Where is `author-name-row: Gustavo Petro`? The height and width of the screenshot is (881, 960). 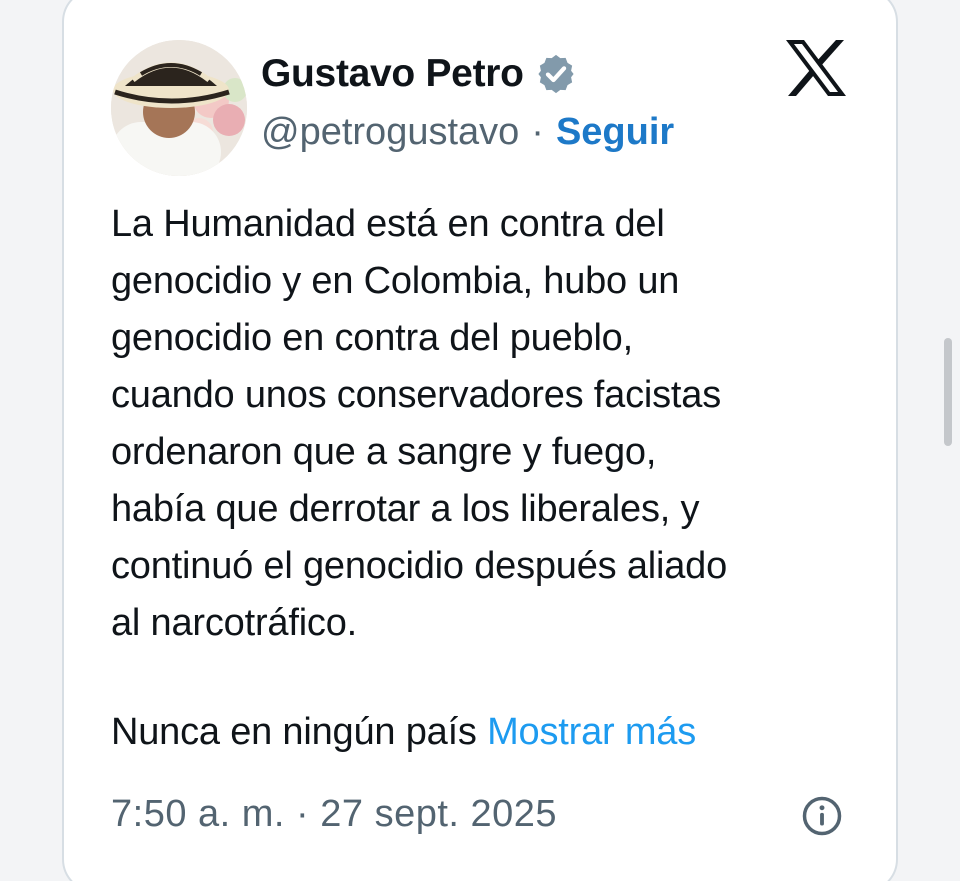
author-name-row: Gustavo Petro is located at coordinates (419, 74).